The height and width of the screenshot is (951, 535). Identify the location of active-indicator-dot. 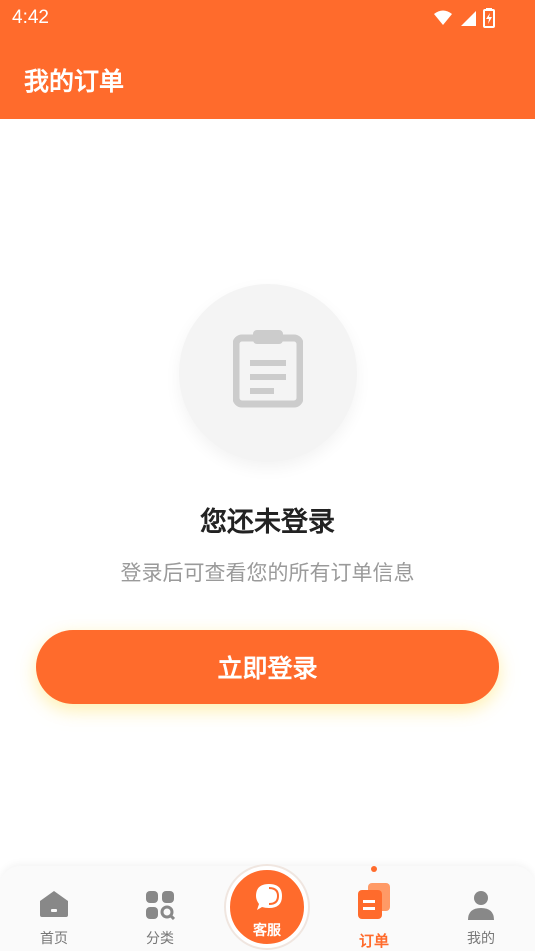
(374, 869).